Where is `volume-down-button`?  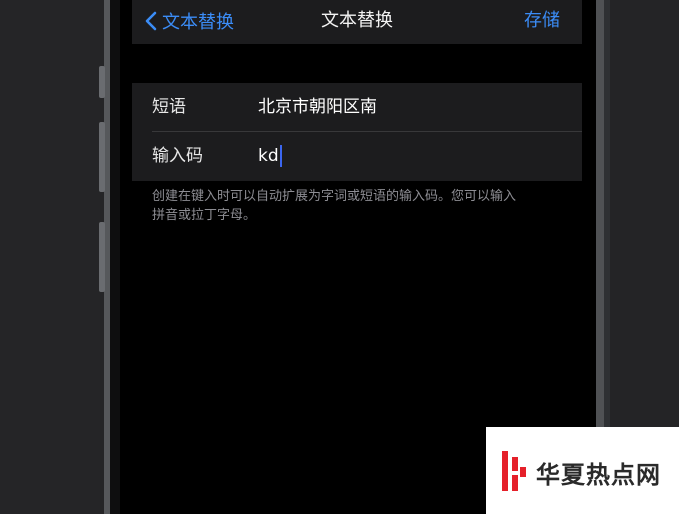
volume-down-button is located at coordinates (102, 257).